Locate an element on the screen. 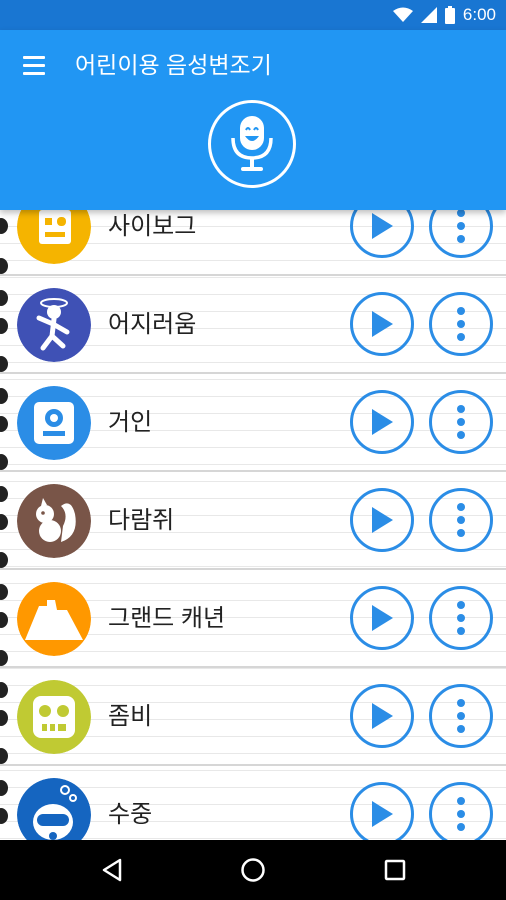 Image resolution: width=506 pixels, height=900 pixels. recents-button is located at coordinates (395, 870).